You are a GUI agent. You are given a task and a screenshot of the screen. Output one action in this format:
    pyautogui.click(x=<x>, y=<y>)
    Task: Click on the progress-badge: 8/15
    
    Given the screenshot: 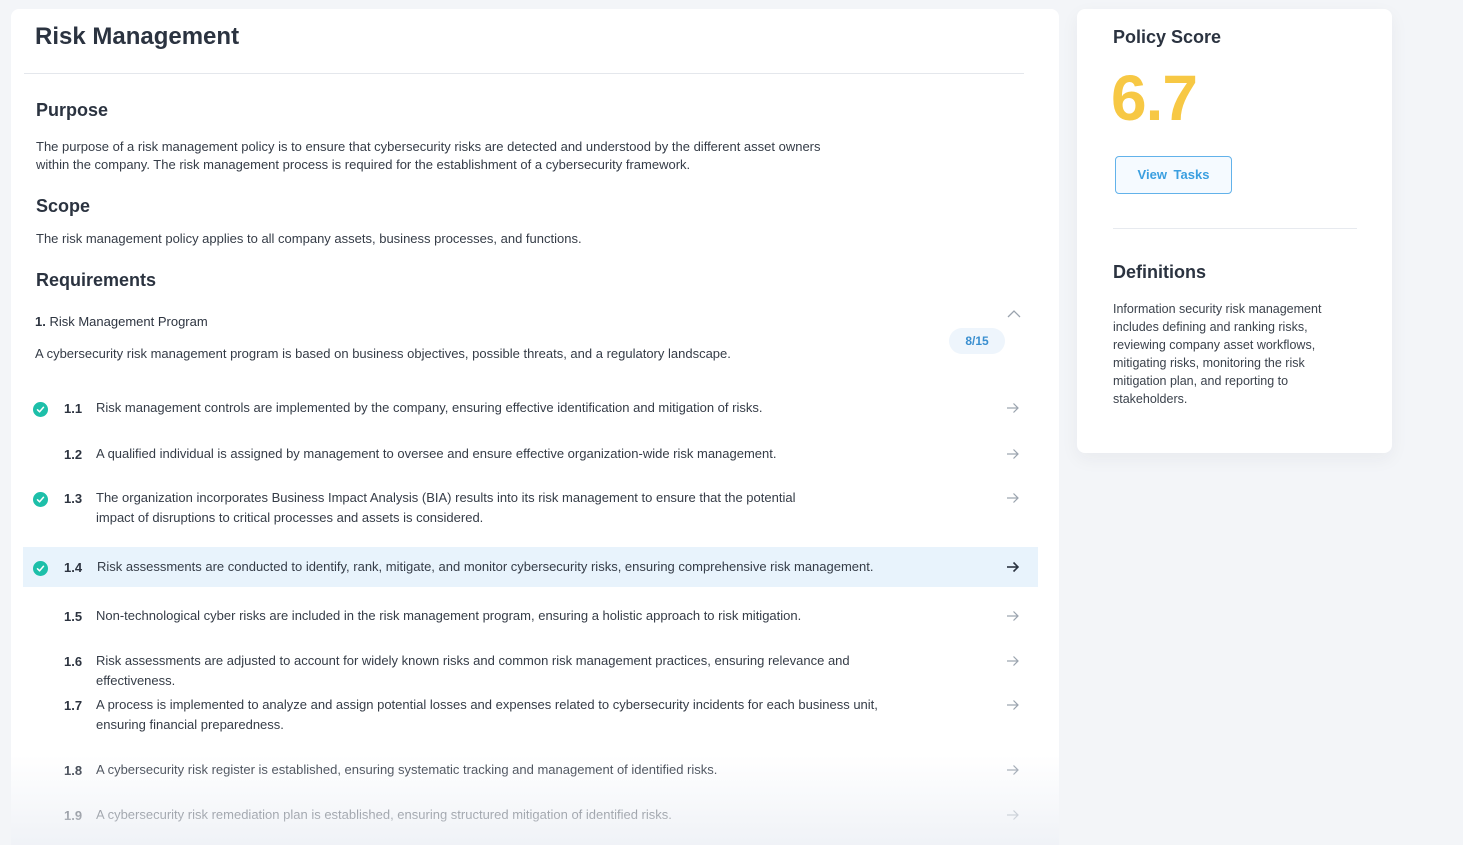 What is the action you would take?
    pyautogui.click(x=977, y=341)
    